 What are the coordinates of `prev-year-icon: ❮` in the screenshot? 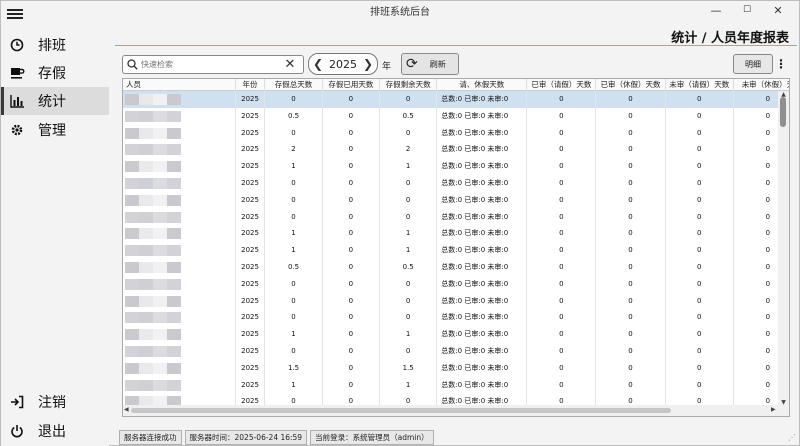 It's located at (318, 64).